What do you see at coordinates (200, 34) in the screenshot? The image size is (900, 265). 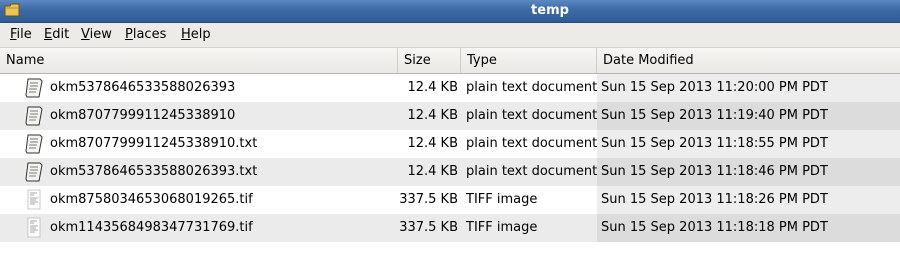 I see `menu-help-rest: elp` at bounding box center [200, 34].